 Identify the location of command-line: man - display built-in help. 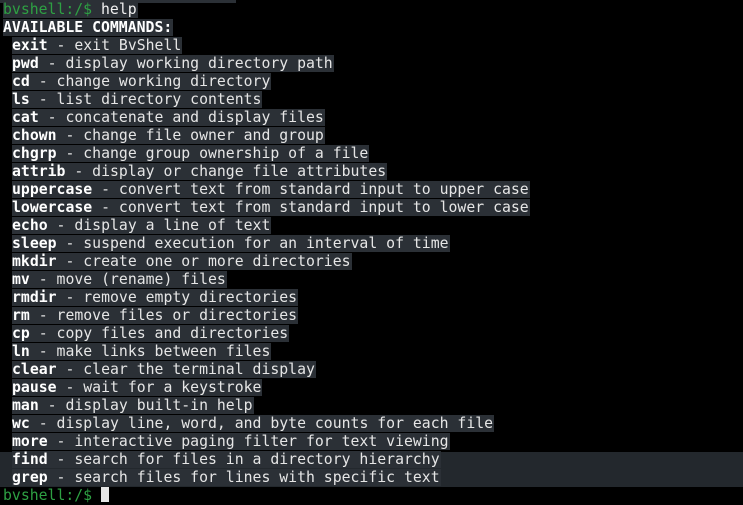
(373, 406).